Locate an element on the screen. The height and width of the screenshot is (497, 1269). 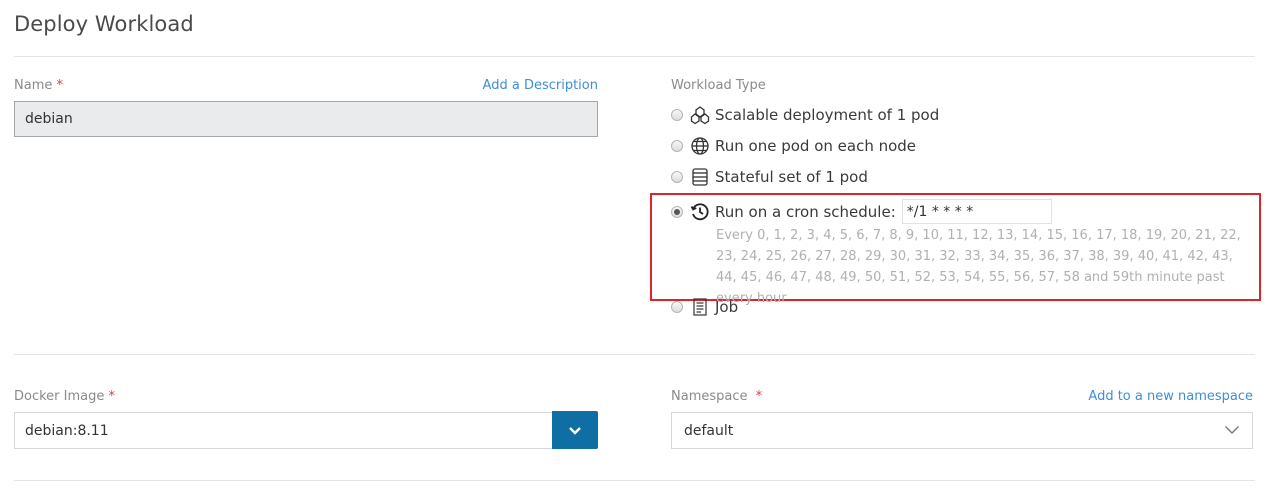
workload-option-cronjob: Run on a cron schedule: */1 * * * * is located at coordinates (861, 211).